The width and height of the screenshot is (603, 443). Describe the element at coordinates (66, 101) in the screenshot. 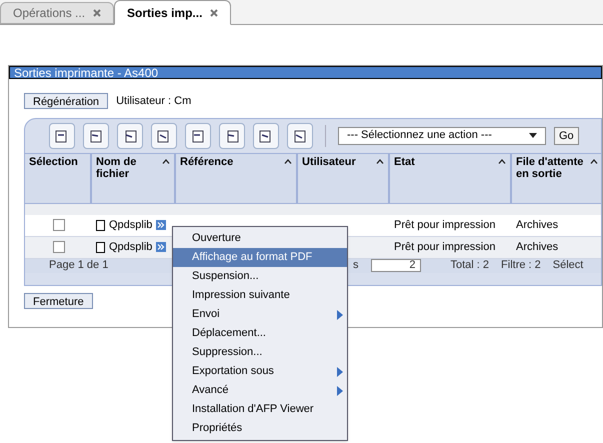

I see `refresh-button: Régénération` at that location.